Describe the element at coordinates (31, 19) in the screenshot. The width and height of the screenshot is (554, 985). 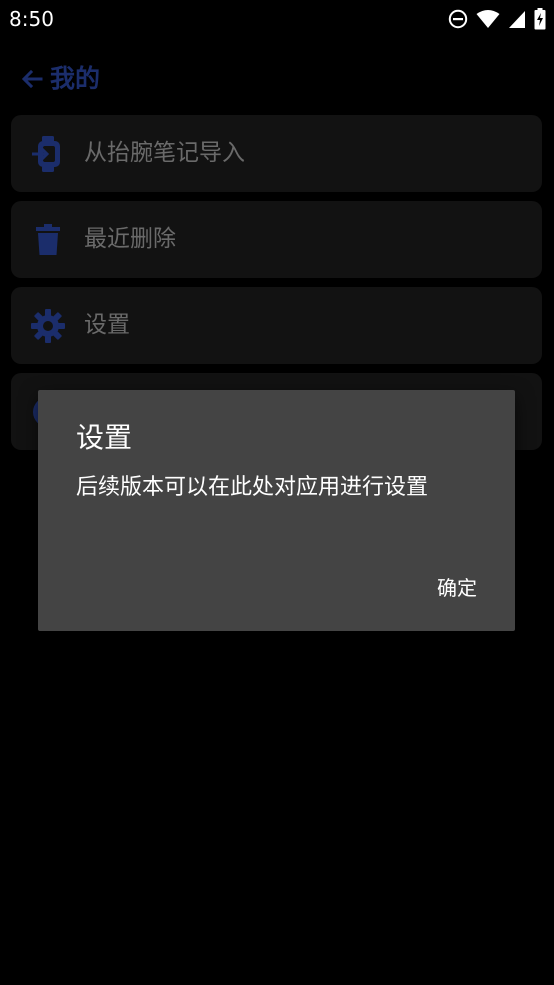
I see `status-time: 8:50` at that location.